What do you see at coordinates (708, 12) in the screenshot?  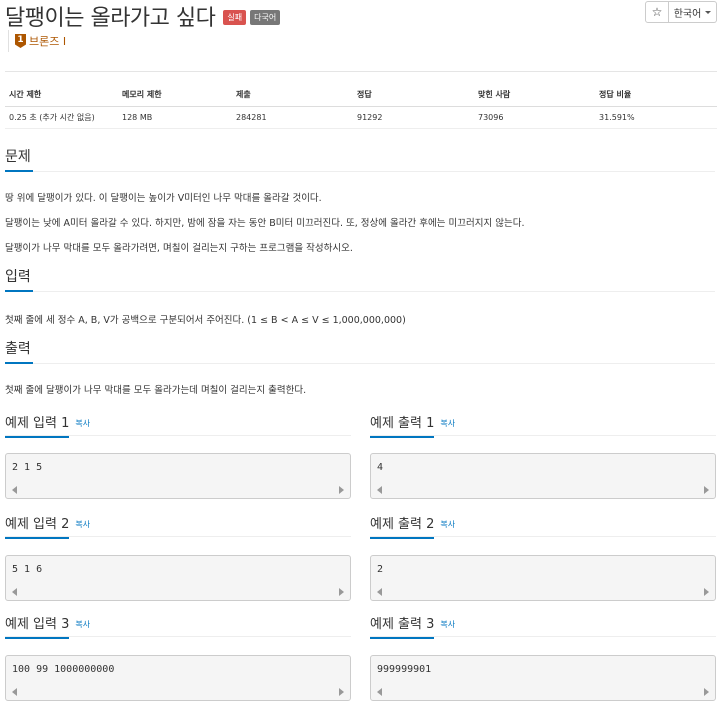 I see `caret-down-icon` at bounding box center [708, 12].